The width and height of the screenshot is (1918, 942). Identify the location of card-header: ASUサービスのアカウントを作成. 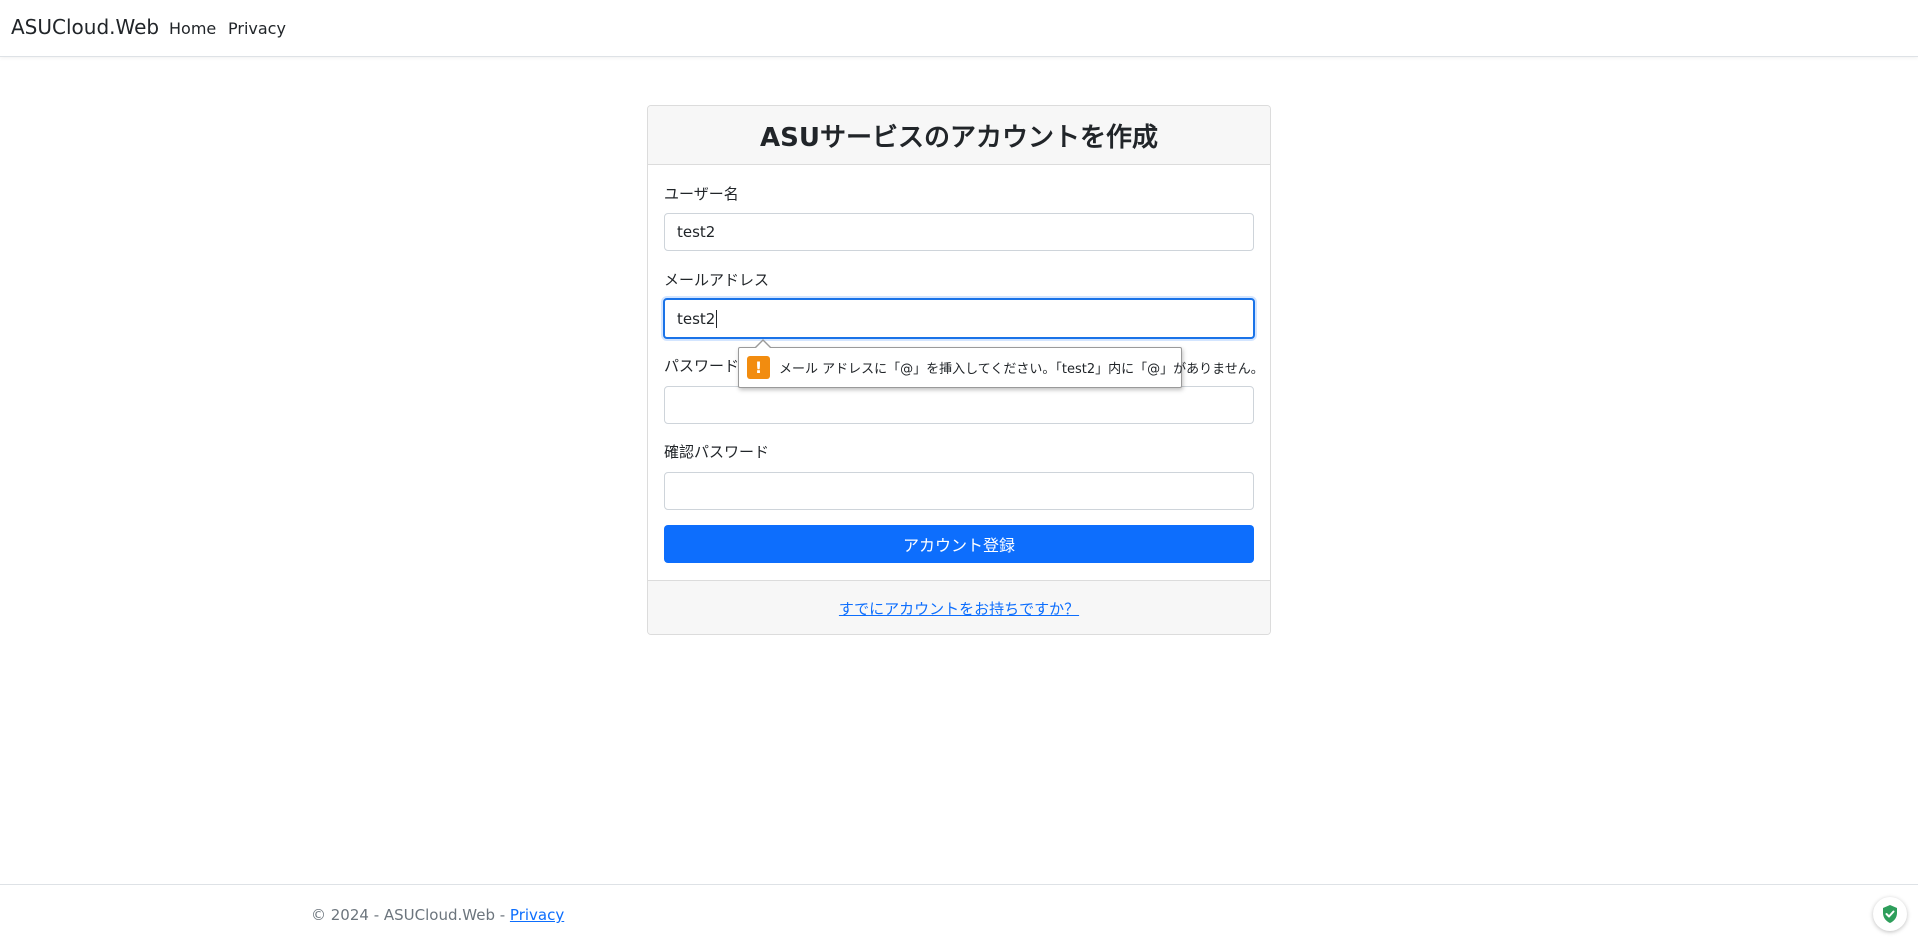
(959, 135).